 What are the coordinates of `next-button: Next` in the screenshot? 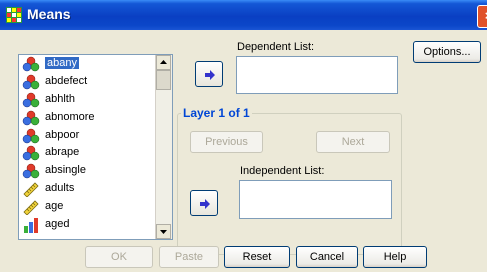 It's located at (353, 142).